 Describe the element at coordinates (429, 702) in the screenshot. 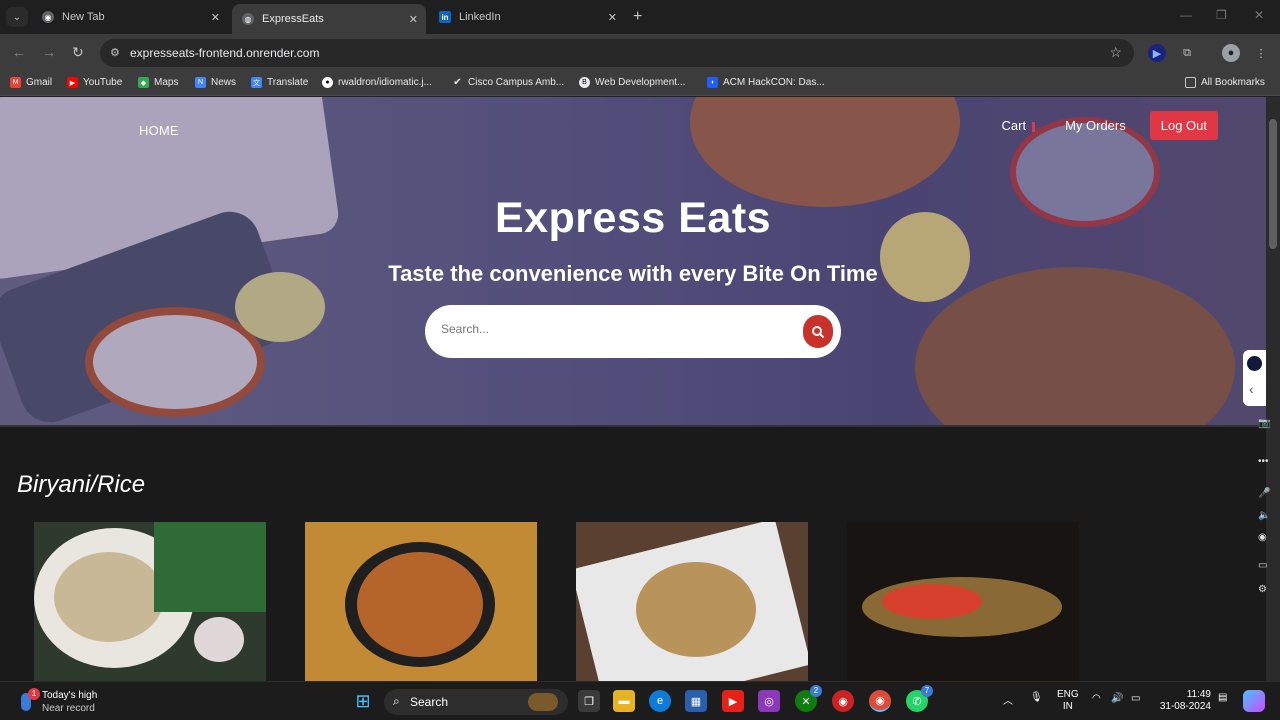

I see `taskbar-search-label: Search` at that location.